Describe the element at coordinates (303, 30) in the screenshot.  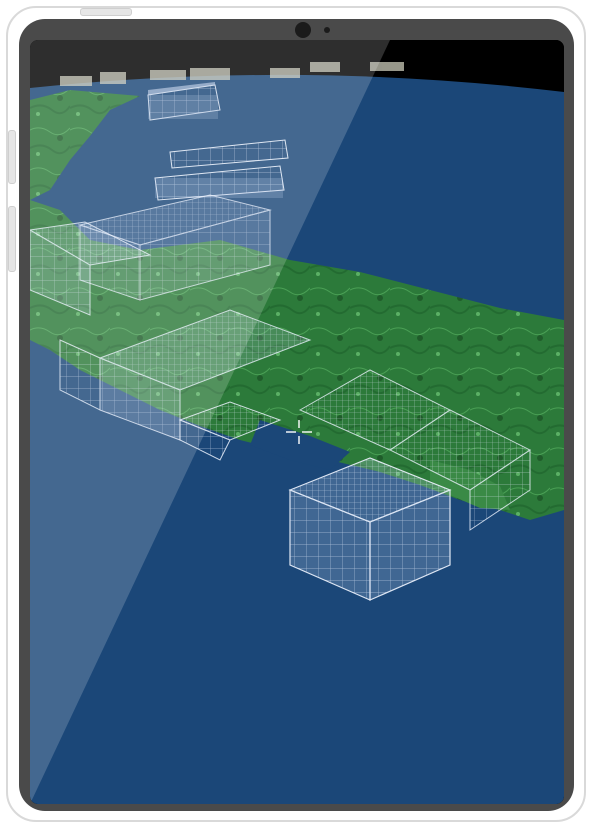
I see `front-camera` at that location.